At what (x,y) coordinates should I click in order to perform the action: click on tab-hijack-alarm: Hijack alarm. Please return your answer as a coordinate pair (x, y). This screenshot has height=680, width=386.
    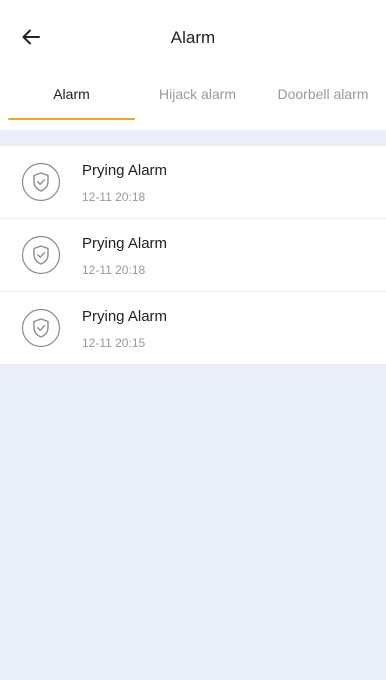
    Looking at the image, I should click on (197, 101).